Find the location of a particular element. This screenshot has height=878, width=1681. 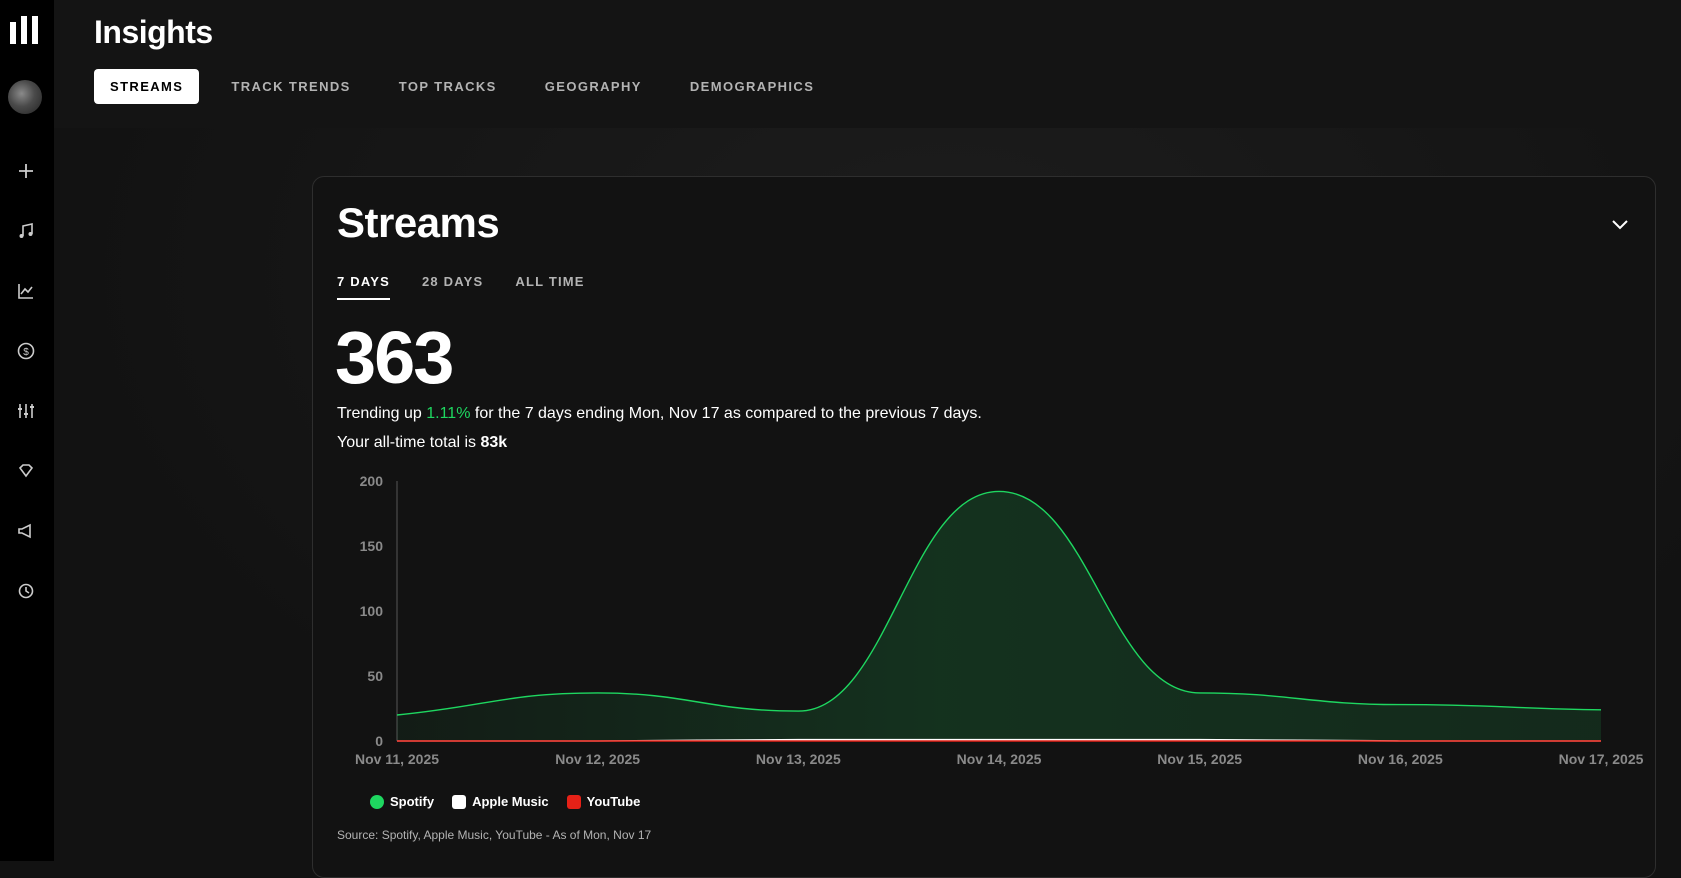

legend-youtube: YouTube is located at coordinates (603, 801).